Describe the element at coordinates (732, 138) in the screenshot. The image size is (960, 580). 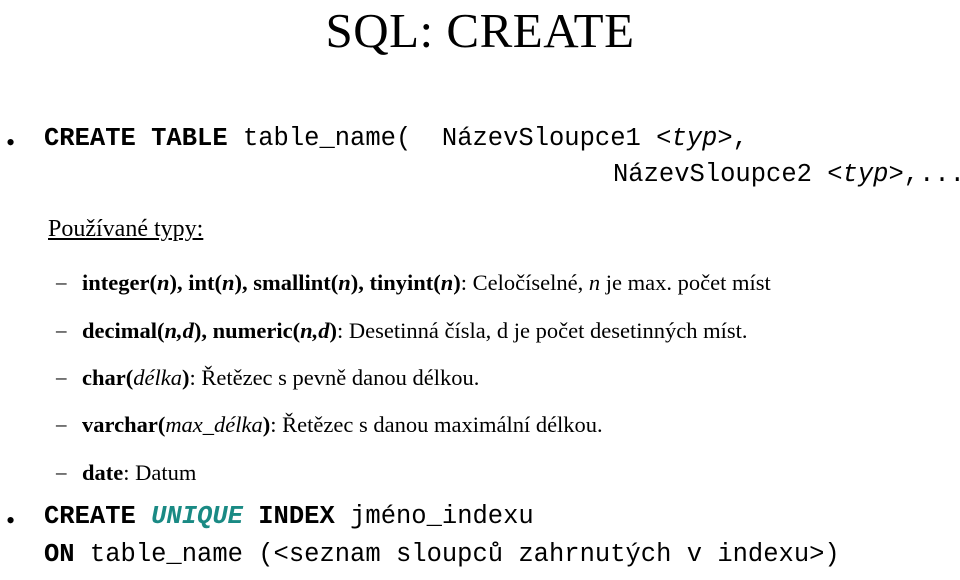
I see `create-table-after-type-1: >,` at that location.